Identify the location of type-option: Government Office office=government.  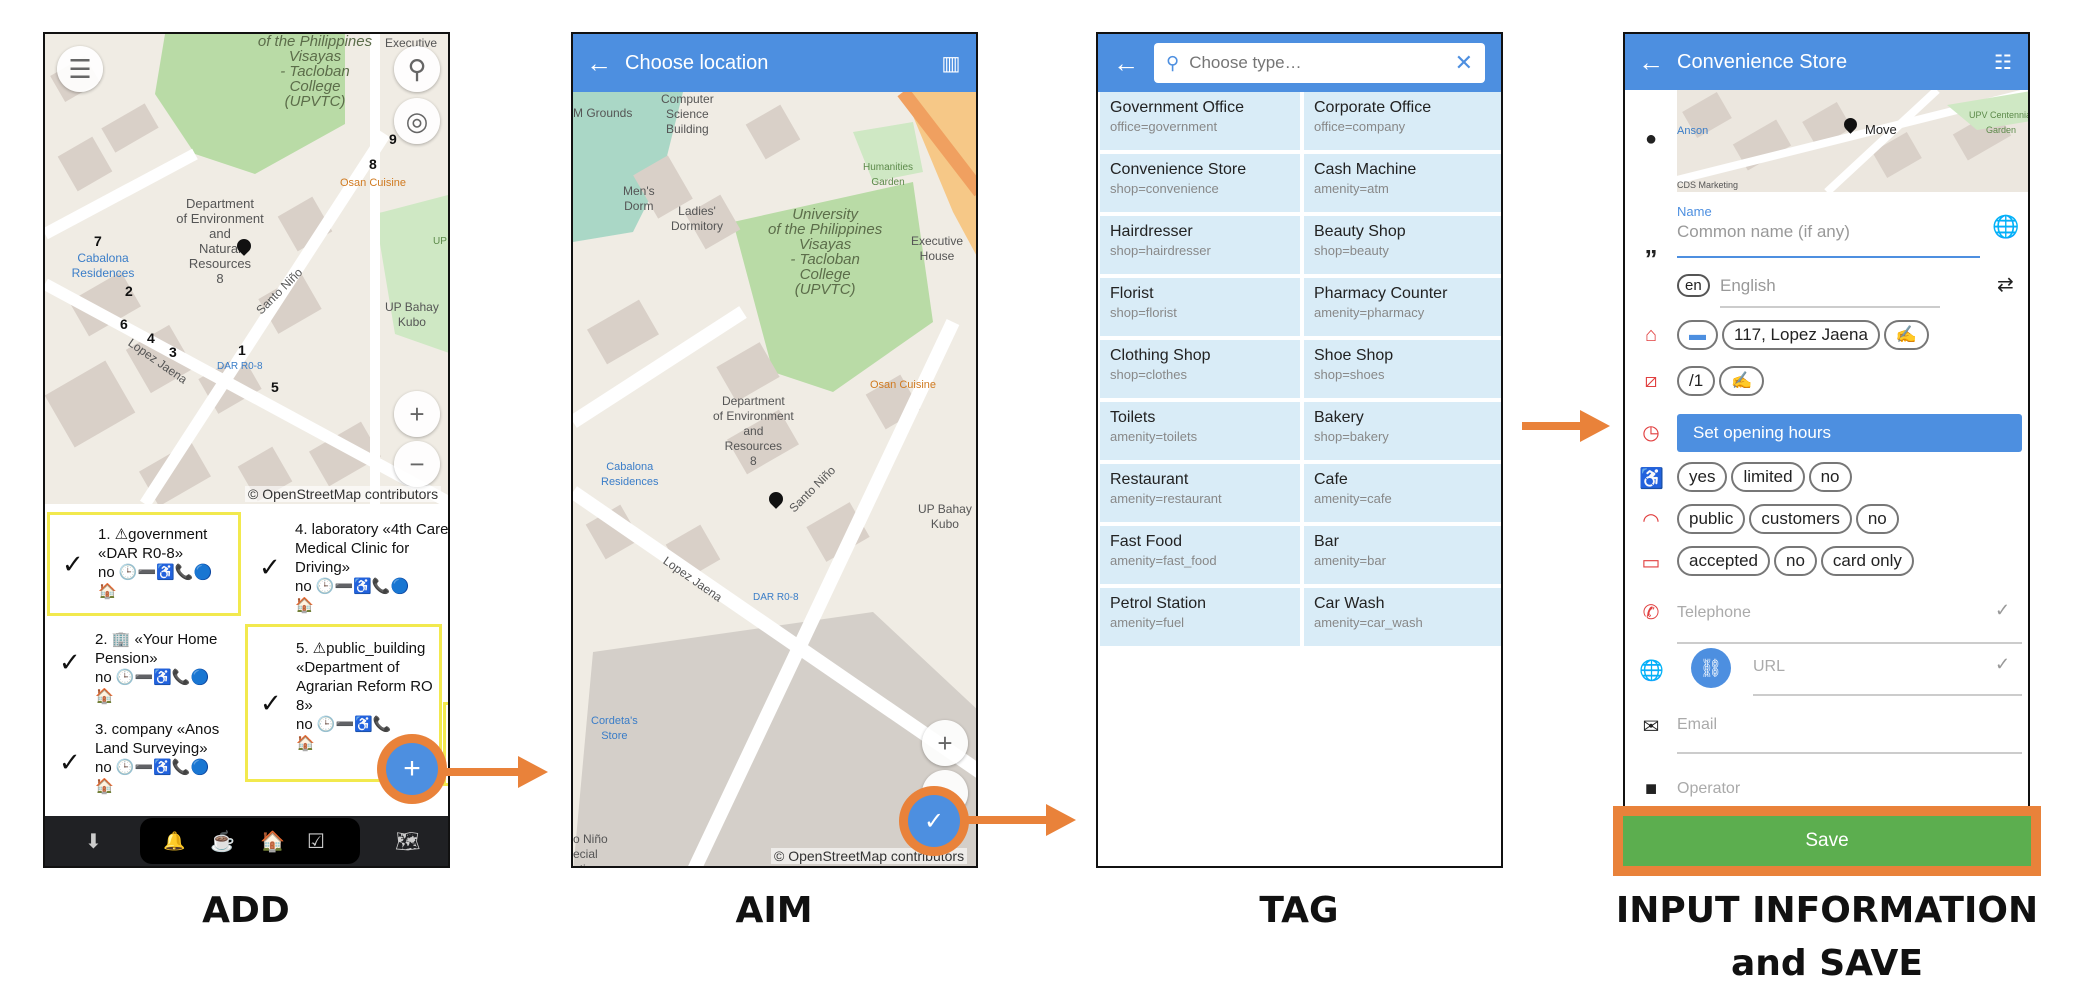
(1200, 121).